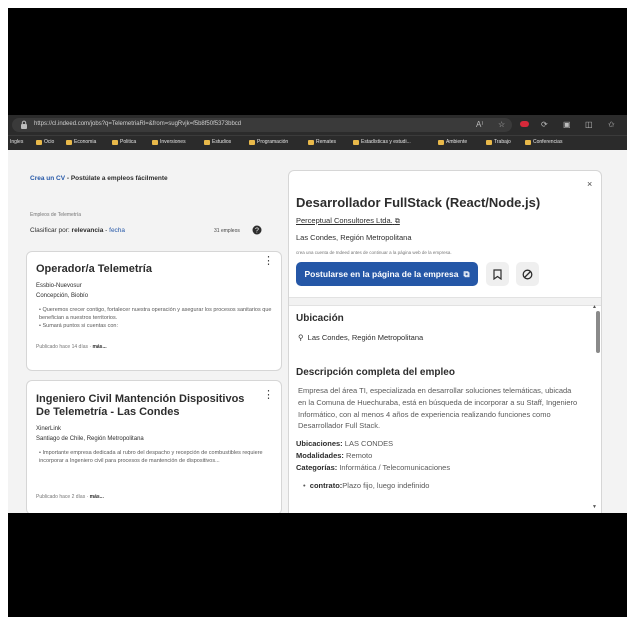  I want to click on split-screen-icon: ▣, so click(567, 125).